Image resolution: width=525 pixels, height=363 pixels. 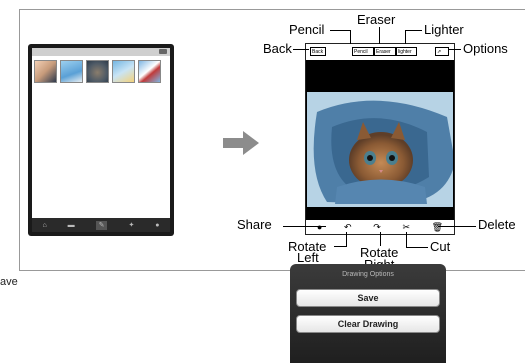 I want to click on kitten-image, so click(x=380, y=149).